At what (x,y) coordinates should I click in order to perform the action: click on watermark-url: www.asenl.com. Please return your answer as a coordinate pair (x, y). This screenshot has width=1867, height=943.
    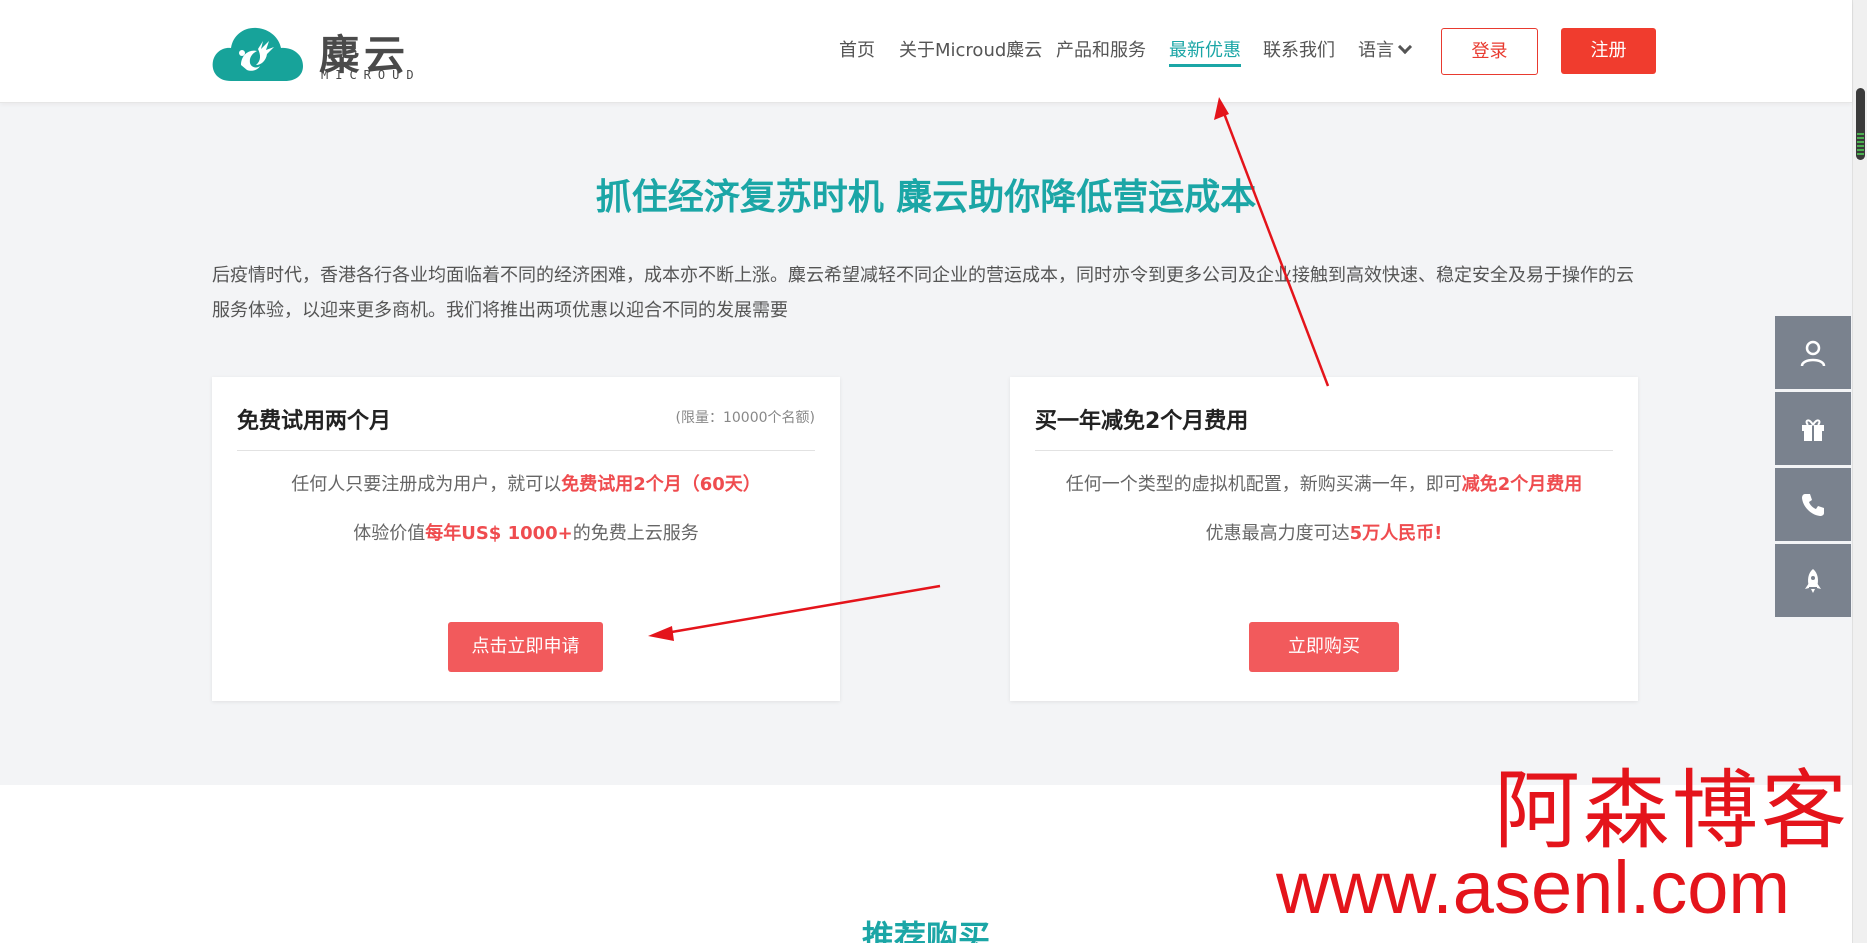
    Looking at the image, I should click on (1533, 887).